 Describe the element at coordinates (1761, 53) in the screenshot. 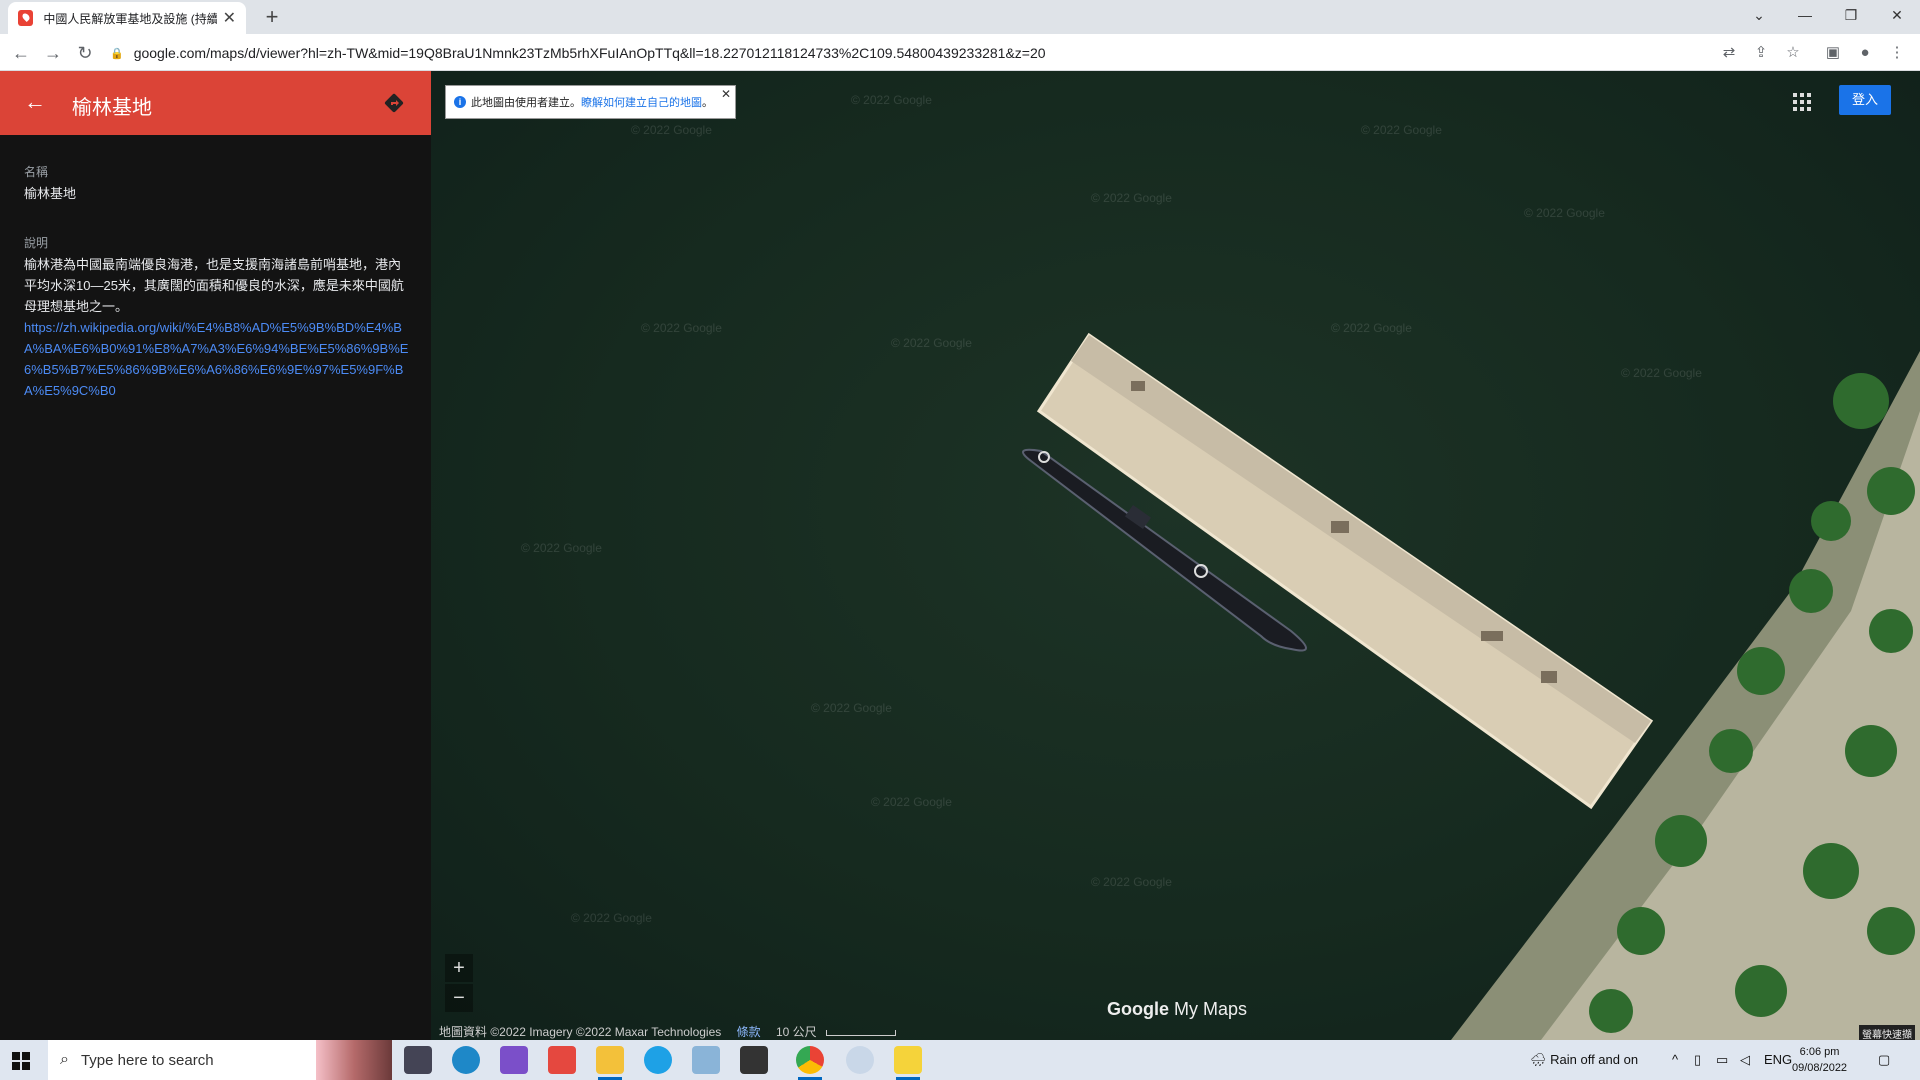

I see `share-icon: ⇪` at that location.